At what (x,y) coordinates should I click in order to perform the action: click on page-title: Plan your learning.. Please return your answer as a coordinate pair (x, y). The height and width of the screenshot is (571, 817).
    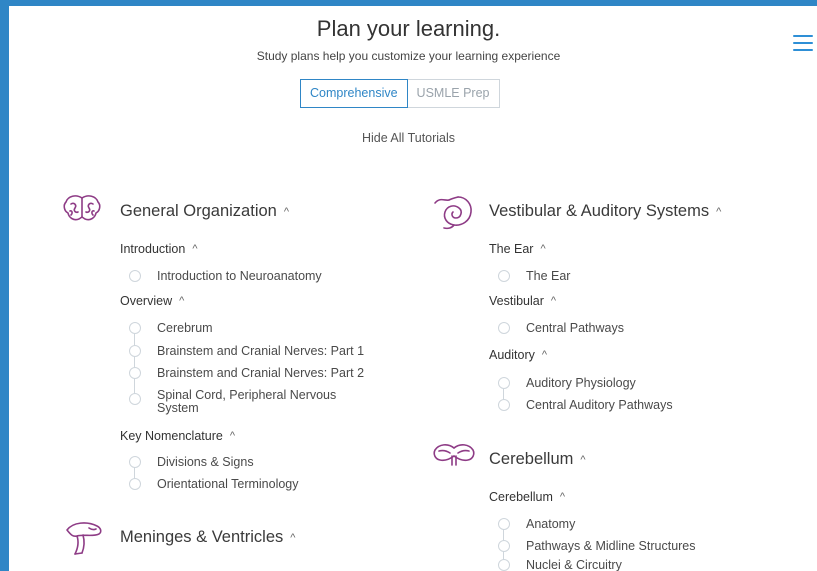
    Looking at the image, I should click on (408, 28).